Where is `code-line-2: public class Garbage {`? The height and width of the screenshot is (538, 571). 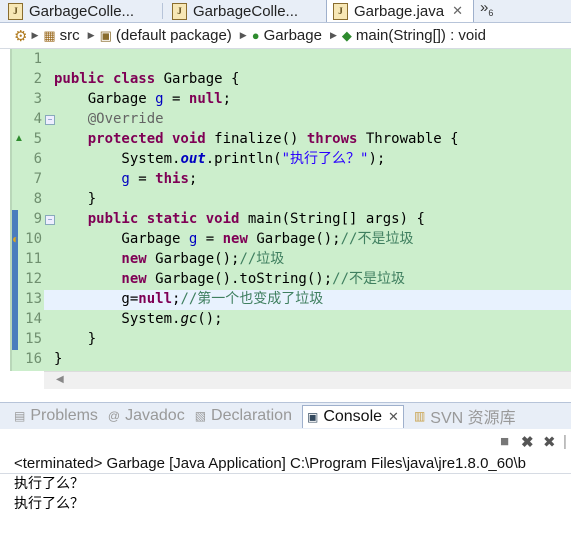
code-line-2: public class Garbage { is located at coordinates (147, 79).